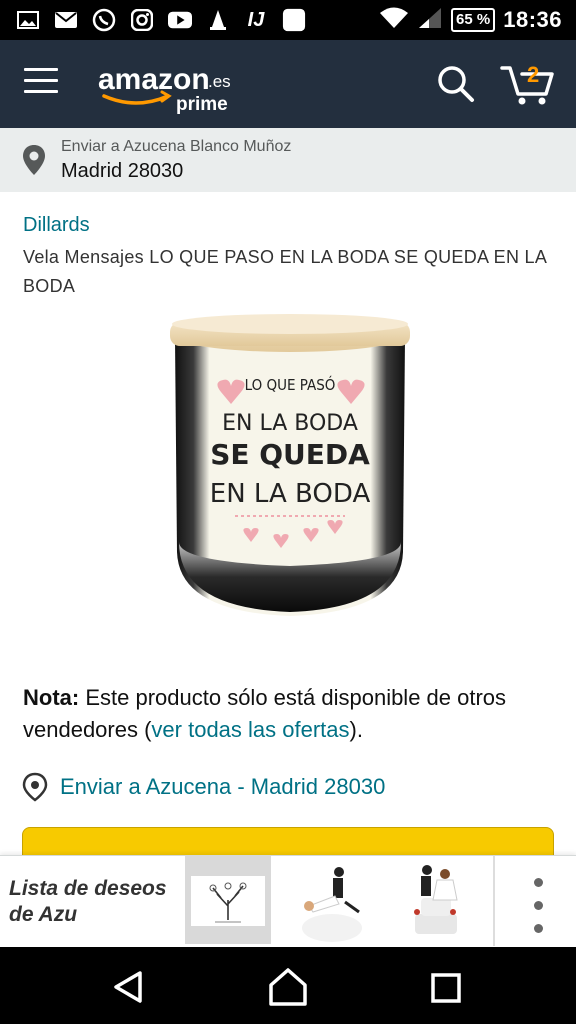 The image size is (576, 1024). I want to click on deliver-to-link: Enviar a Azucena - Madrid 28030, so click(203, 787).